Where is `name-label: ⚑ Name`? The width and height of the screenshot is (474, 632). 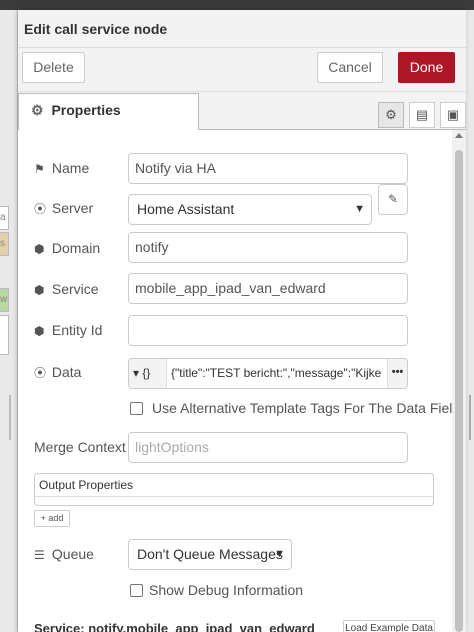
name-label: ⚑ Name is located at coordinates (61, 168).